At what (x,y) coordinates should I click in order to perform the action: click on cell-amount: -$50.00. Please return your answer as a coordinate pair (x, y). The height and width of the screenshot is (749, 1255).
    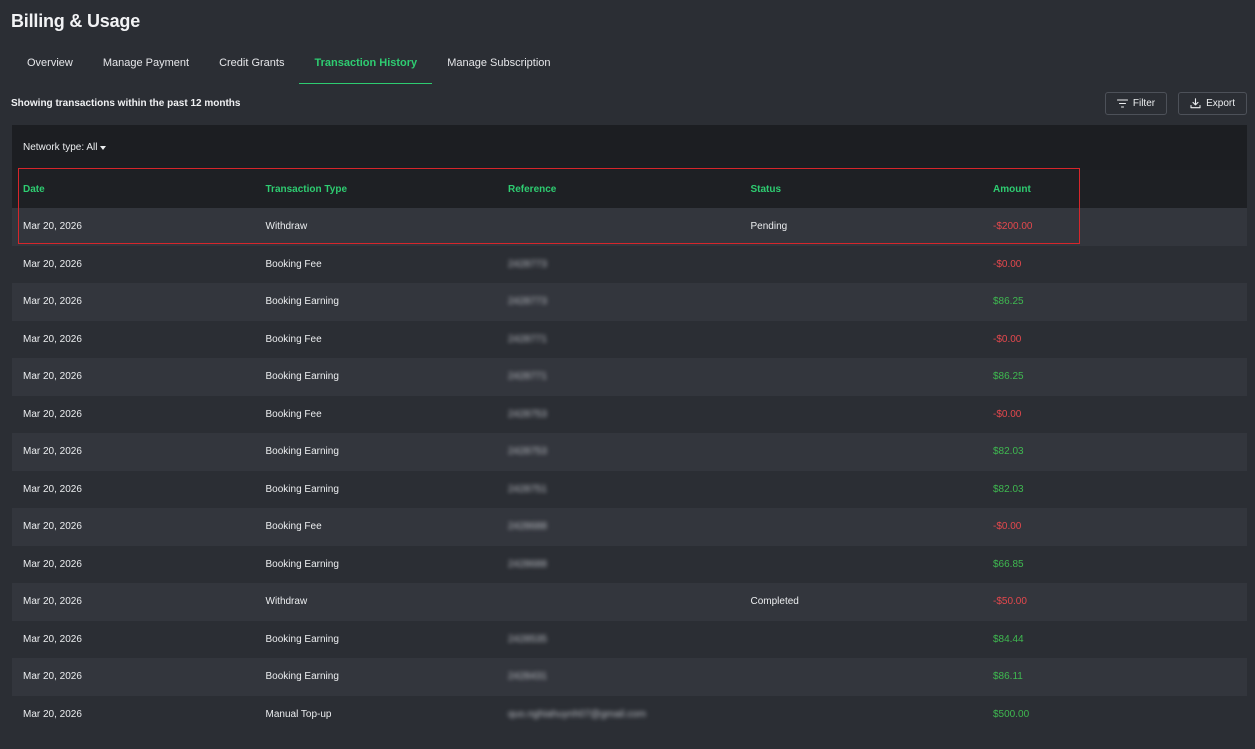
    Looking at the image, I should click on (1010, 602).